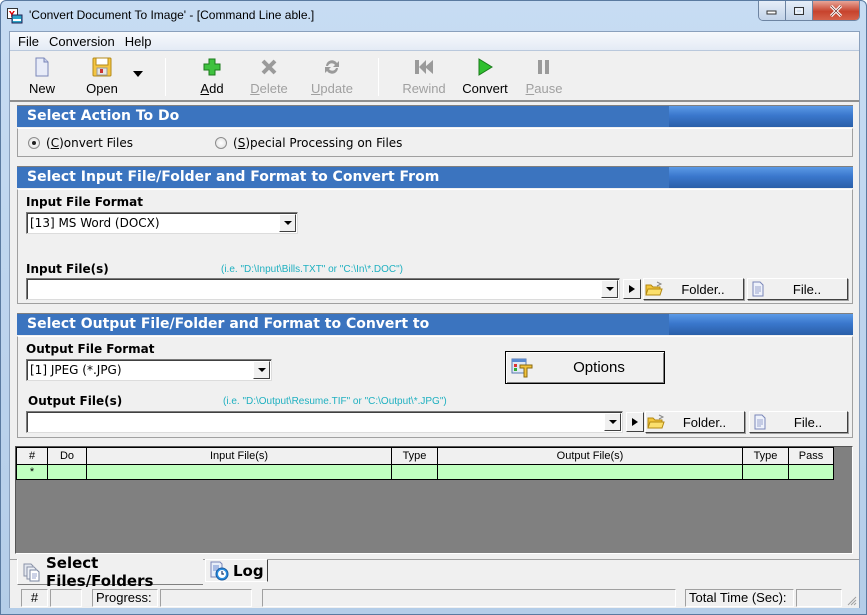  What do you see at coordinates (772, 10) in the screenshot?
I see `minimize-button` at bounding box center [772, 10].